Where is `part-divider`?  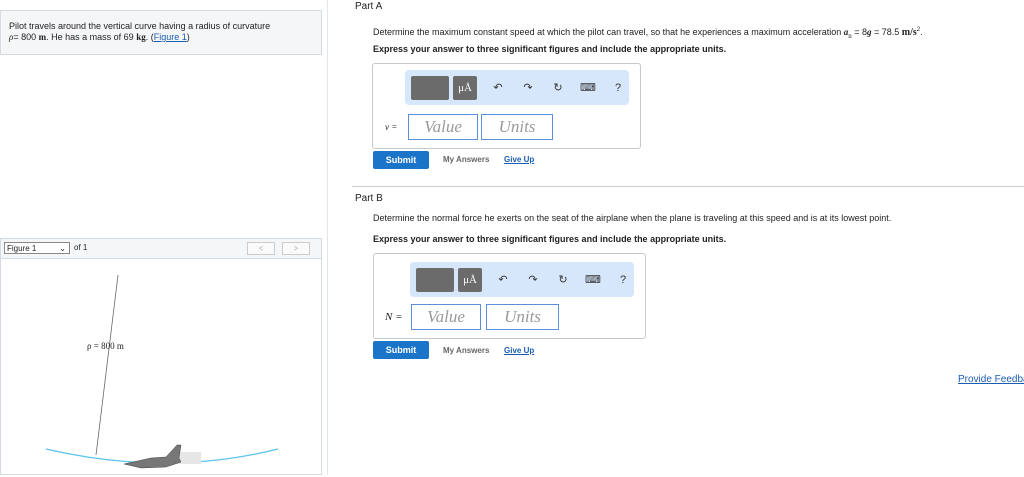 part-divider is located at coordinates (688, 186).